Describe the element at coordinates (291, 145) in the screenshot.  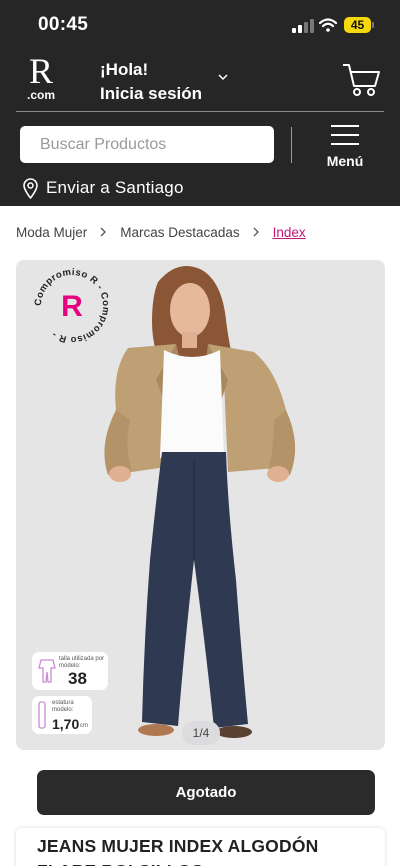
I see `search-menu-divider` at that location.